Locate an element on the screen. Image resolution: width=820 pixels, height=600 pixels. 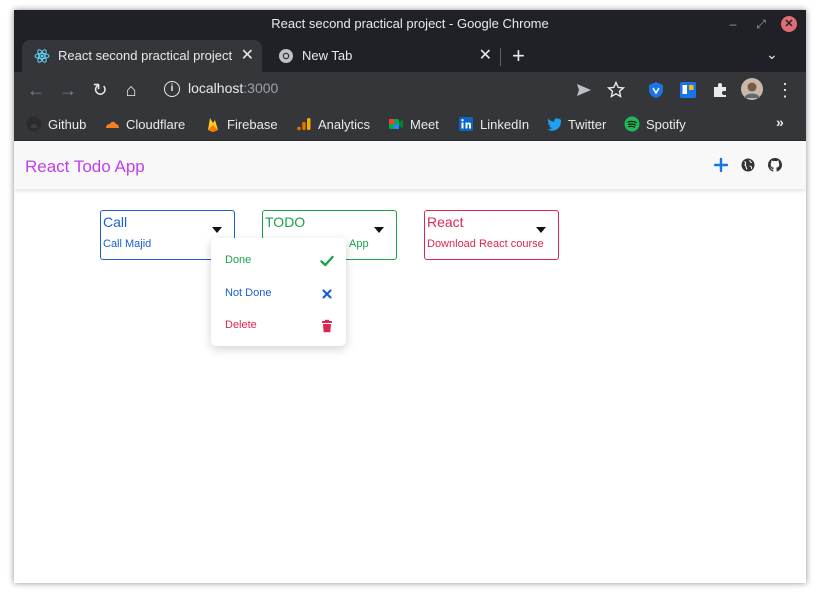
app-title: React Todo App is located at coordinates (85, 166).